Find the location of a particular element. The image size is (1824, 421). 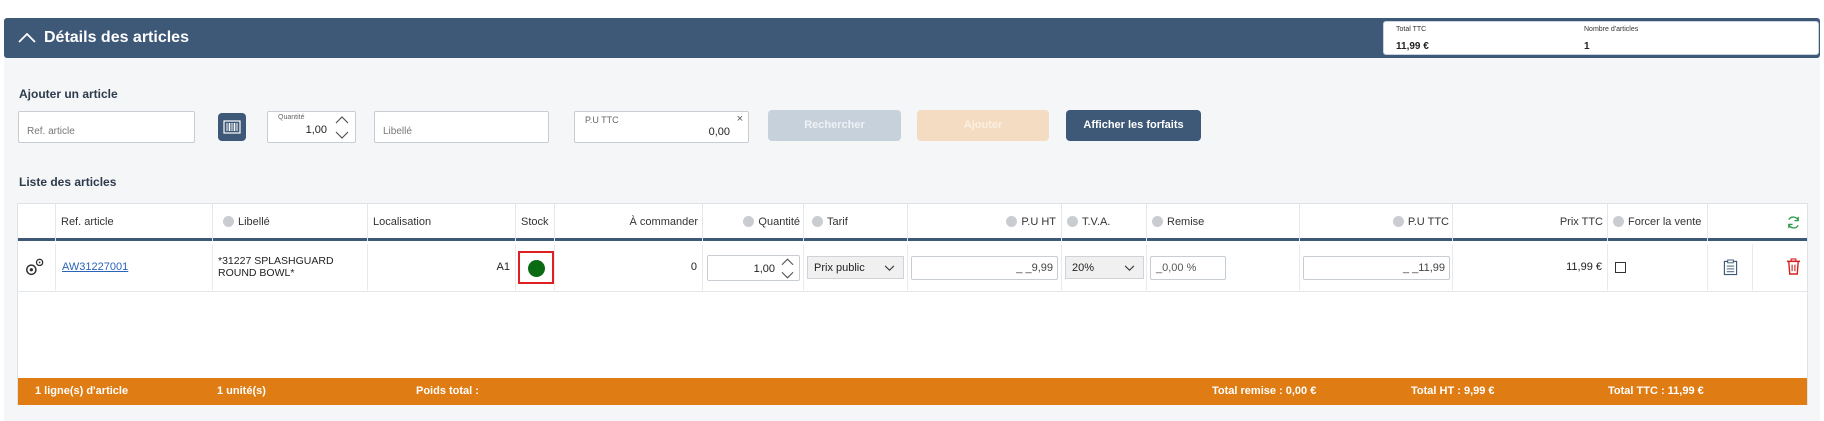

pu-ht-input: _ _9,99 is located at coordinates (984, 268).